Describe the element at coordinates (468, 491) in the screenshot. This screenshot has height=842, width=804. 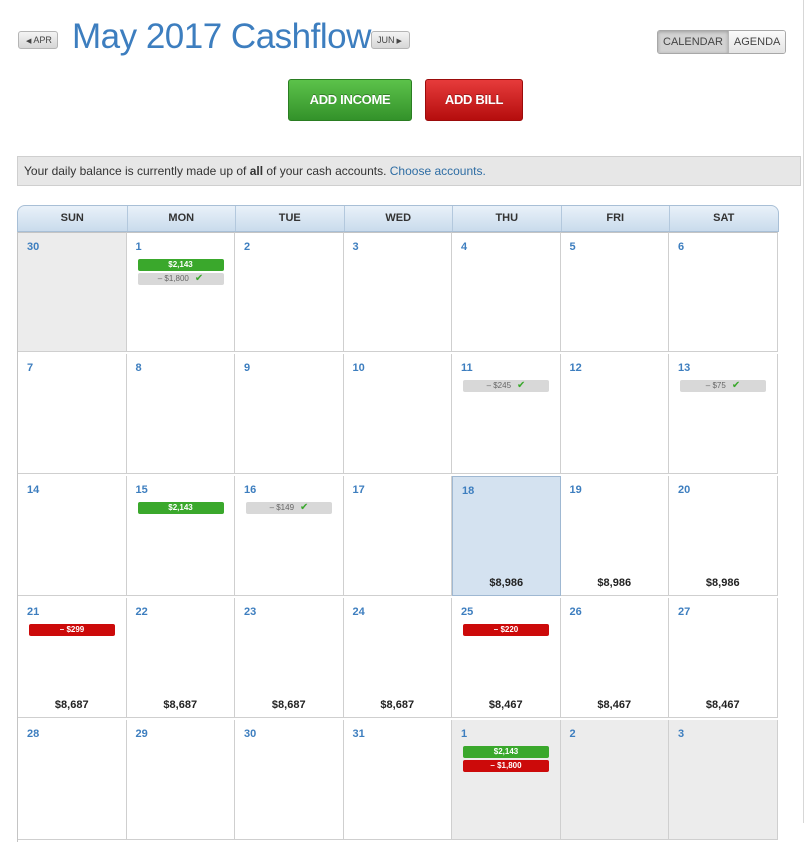
I see `day-number: 18` at that location.